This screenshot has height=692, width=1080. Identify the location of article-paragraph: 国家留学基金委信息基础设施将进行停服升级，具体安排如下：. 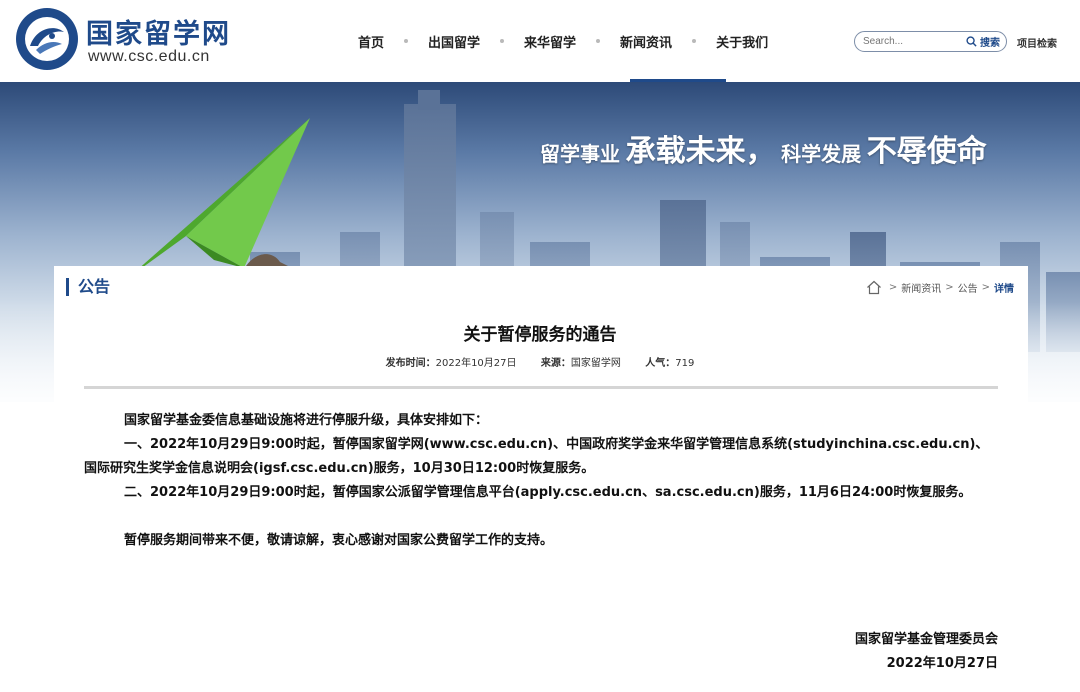
(306, 420).